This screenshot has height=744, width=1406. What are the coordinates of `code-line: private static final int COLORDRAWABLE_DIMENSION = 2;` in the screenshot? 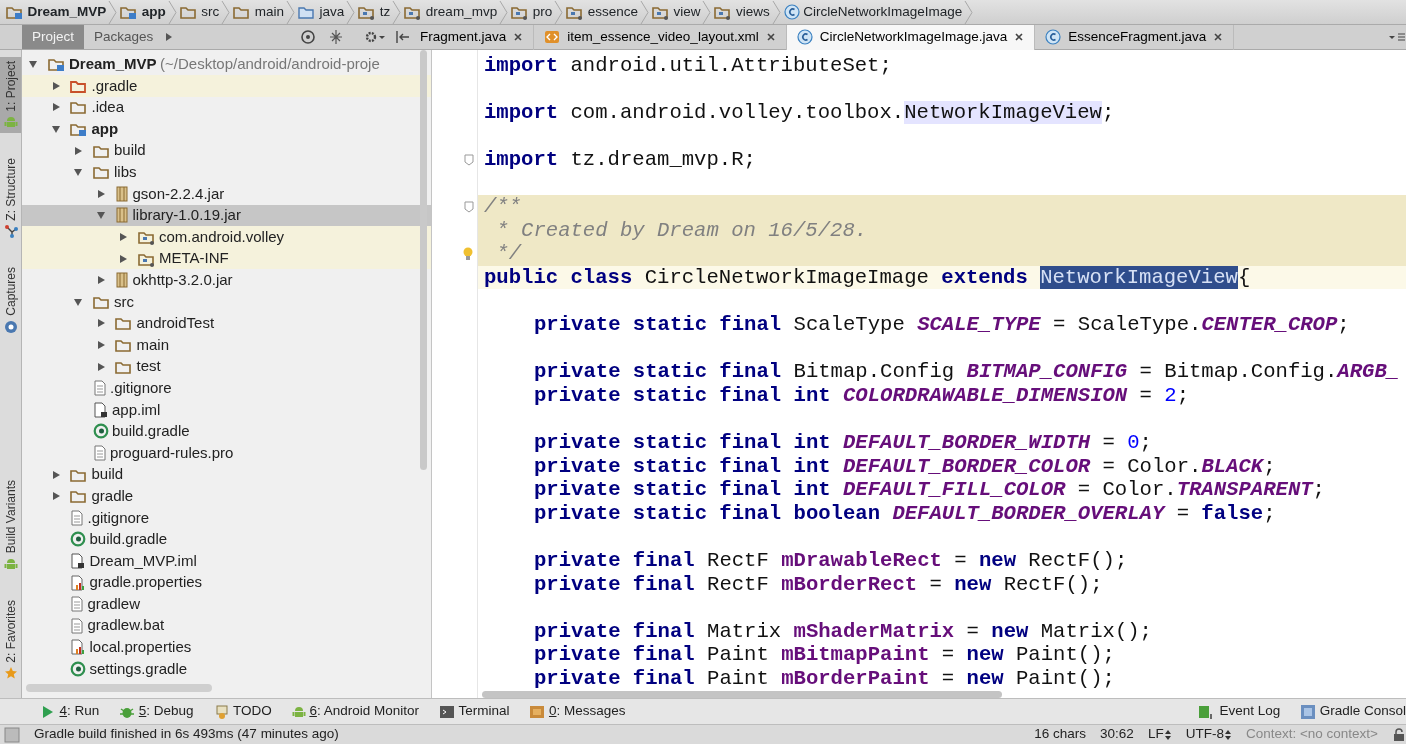 It's located at (861, 395).